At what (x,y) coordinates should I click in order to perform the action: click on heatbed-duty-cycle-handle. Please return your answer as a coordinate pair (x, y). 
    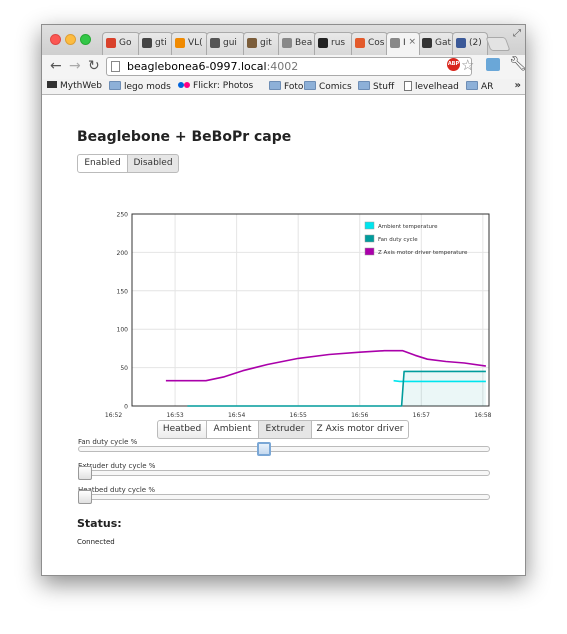
    Looking at the image, I should click on (85, 497).